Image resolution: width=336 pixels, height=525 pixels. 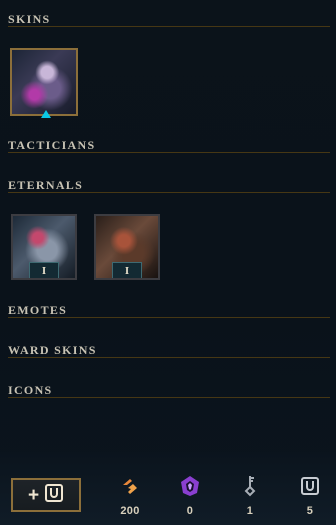 I want to click on ward-skins-section-title: WARD SKINS, so click(x=169, y=350).